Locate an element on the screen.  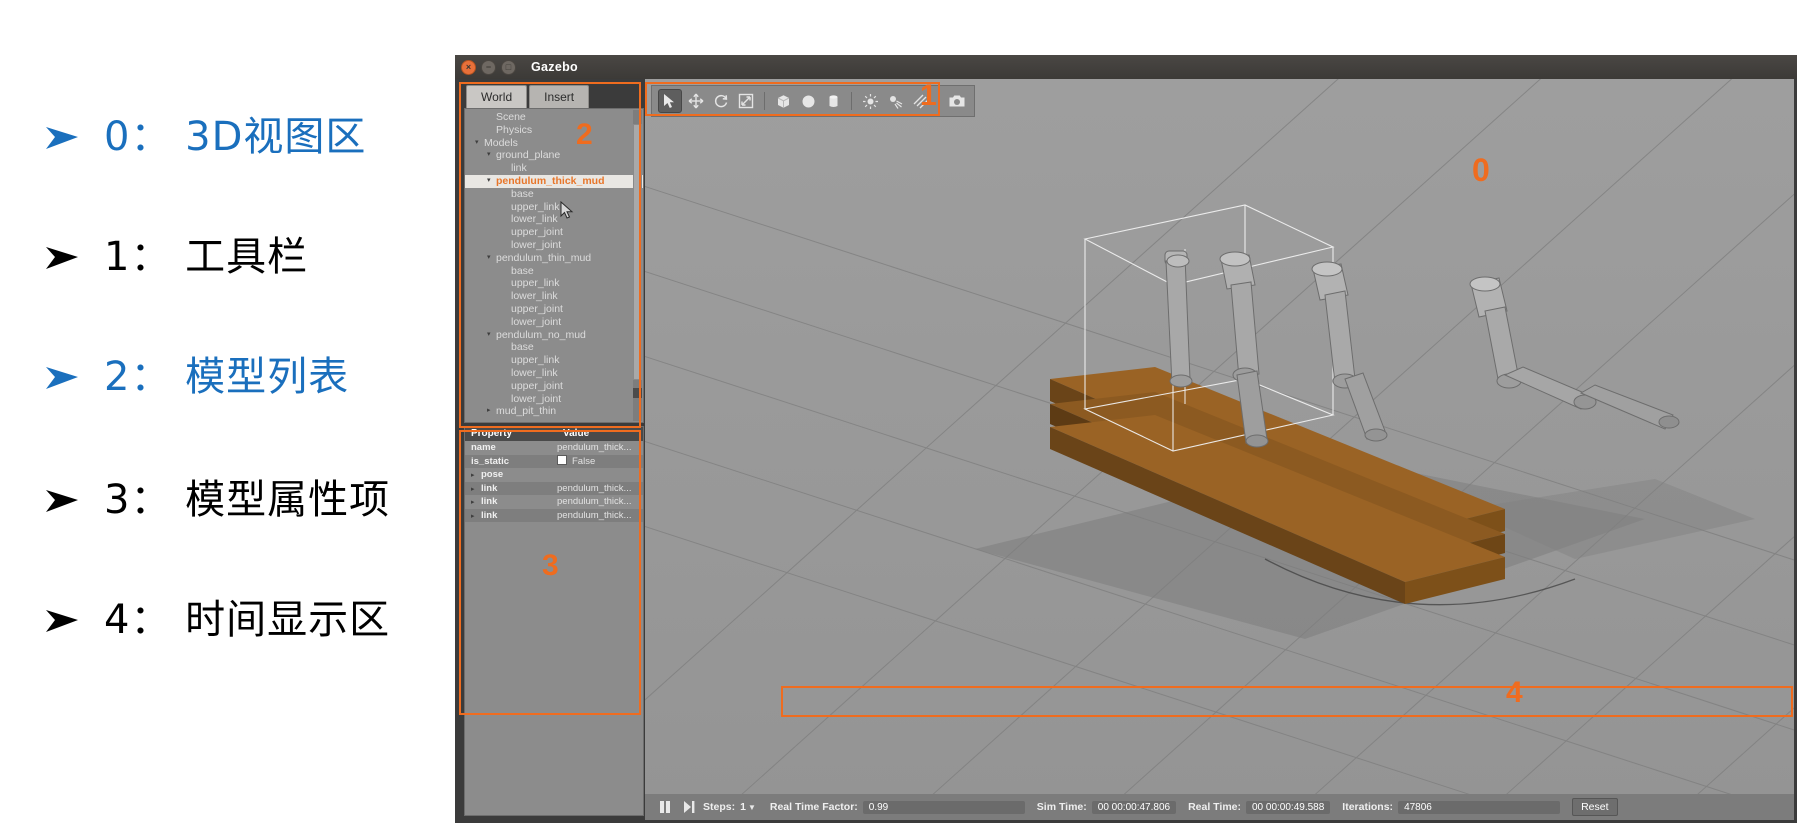
tab-insert: Insert is located at coordinates (559, 96).